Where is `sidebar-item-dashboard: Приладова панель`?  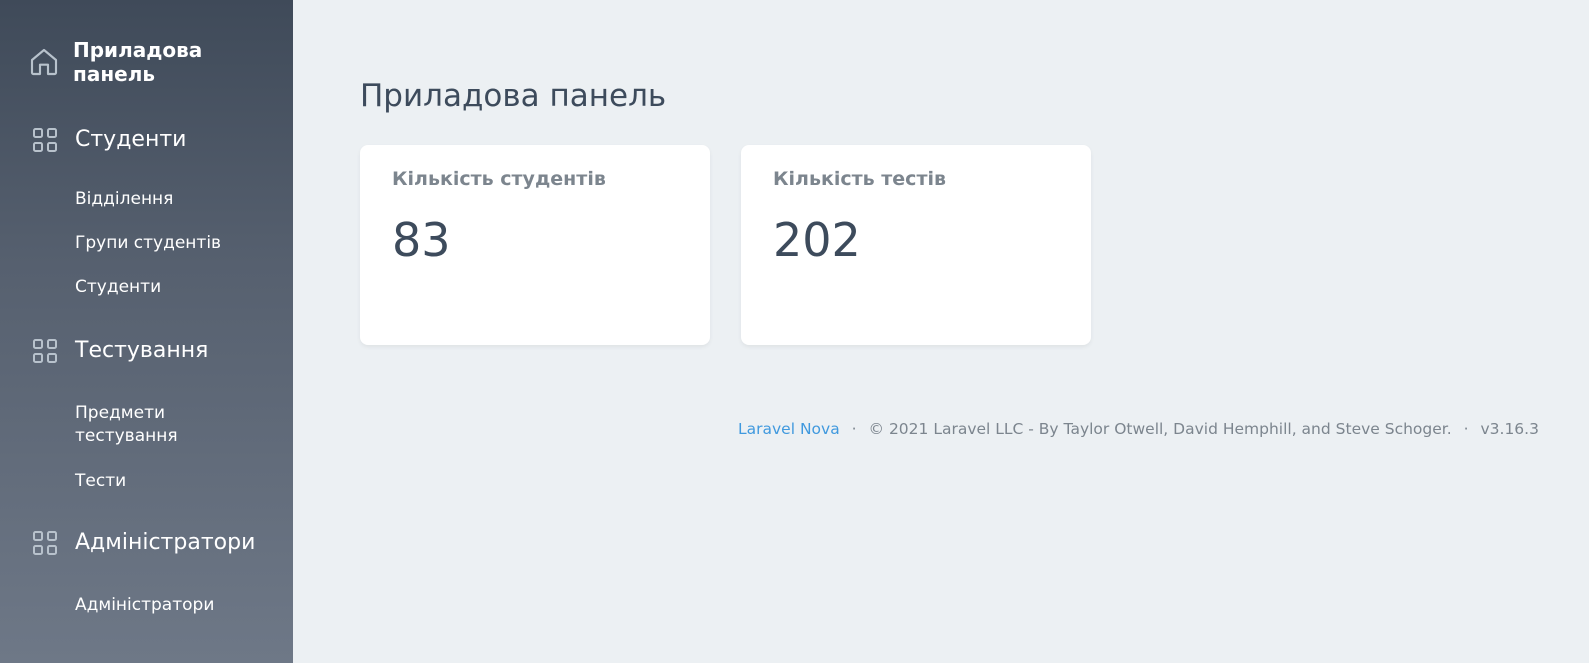 sidebar-item-dashboard: Приладова панель is located at coordinates (140, 62).